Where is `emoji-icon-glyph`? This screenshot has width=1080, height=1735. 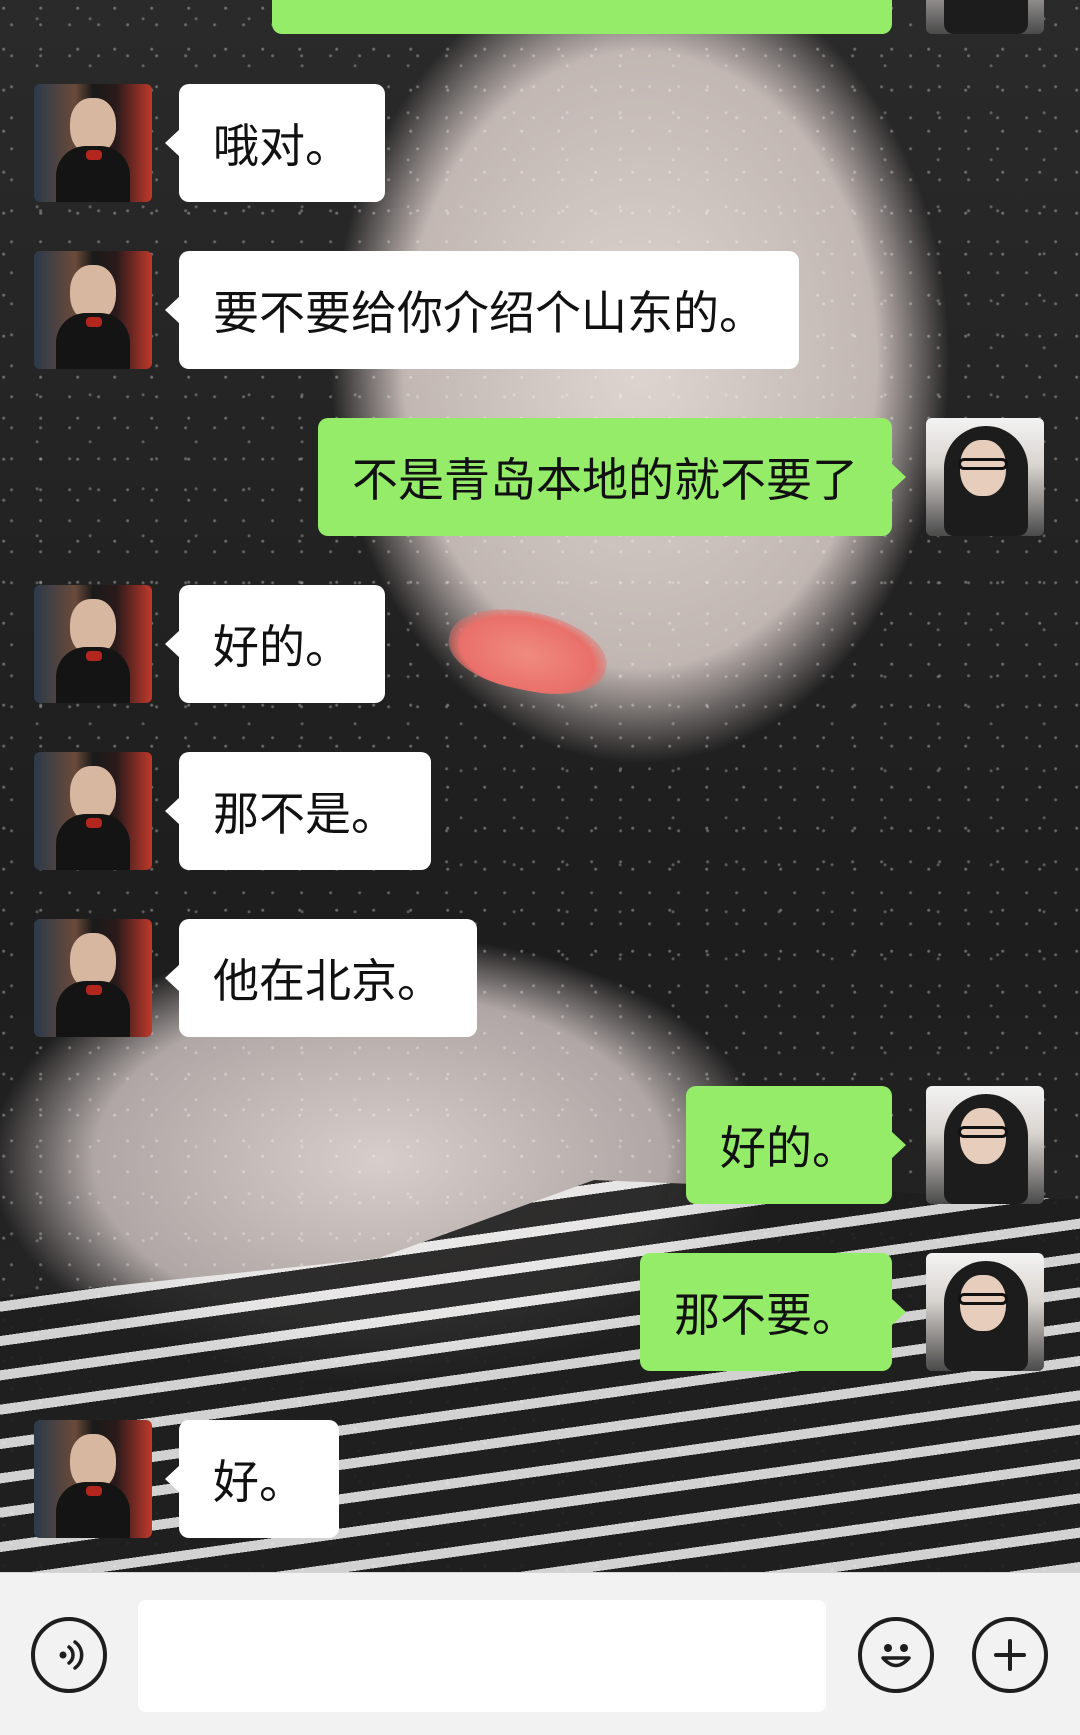 emoji-icon-glyph is located at coordinates (896, 1656).